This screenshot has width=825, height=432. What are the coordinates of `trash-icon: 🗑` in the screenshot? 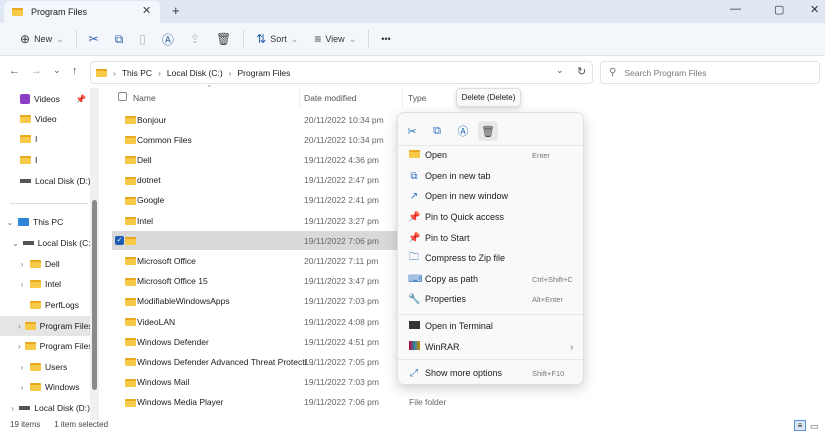 It's located at (223, 39).